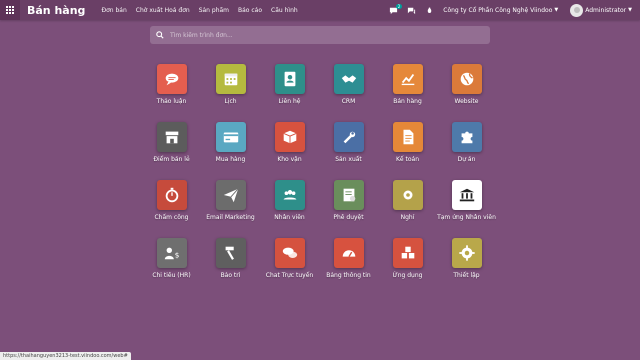  I want to click on company-name: Công ty Cổ Phần Công Nghệ Viindoo, so click(498, 10).